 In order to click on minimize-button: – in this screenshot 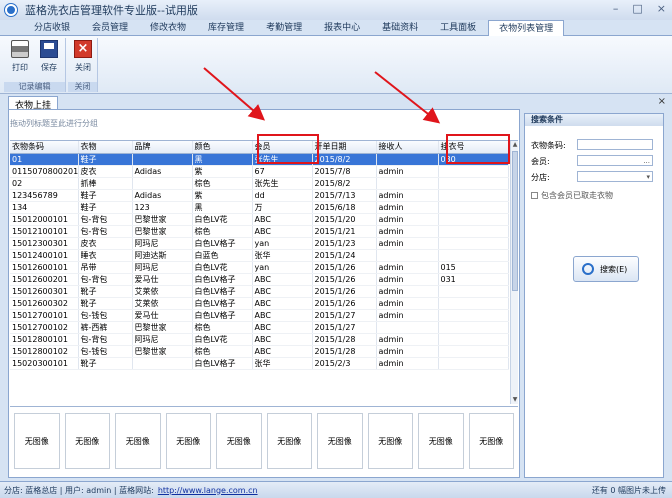, I will do `click(616, 8)`.